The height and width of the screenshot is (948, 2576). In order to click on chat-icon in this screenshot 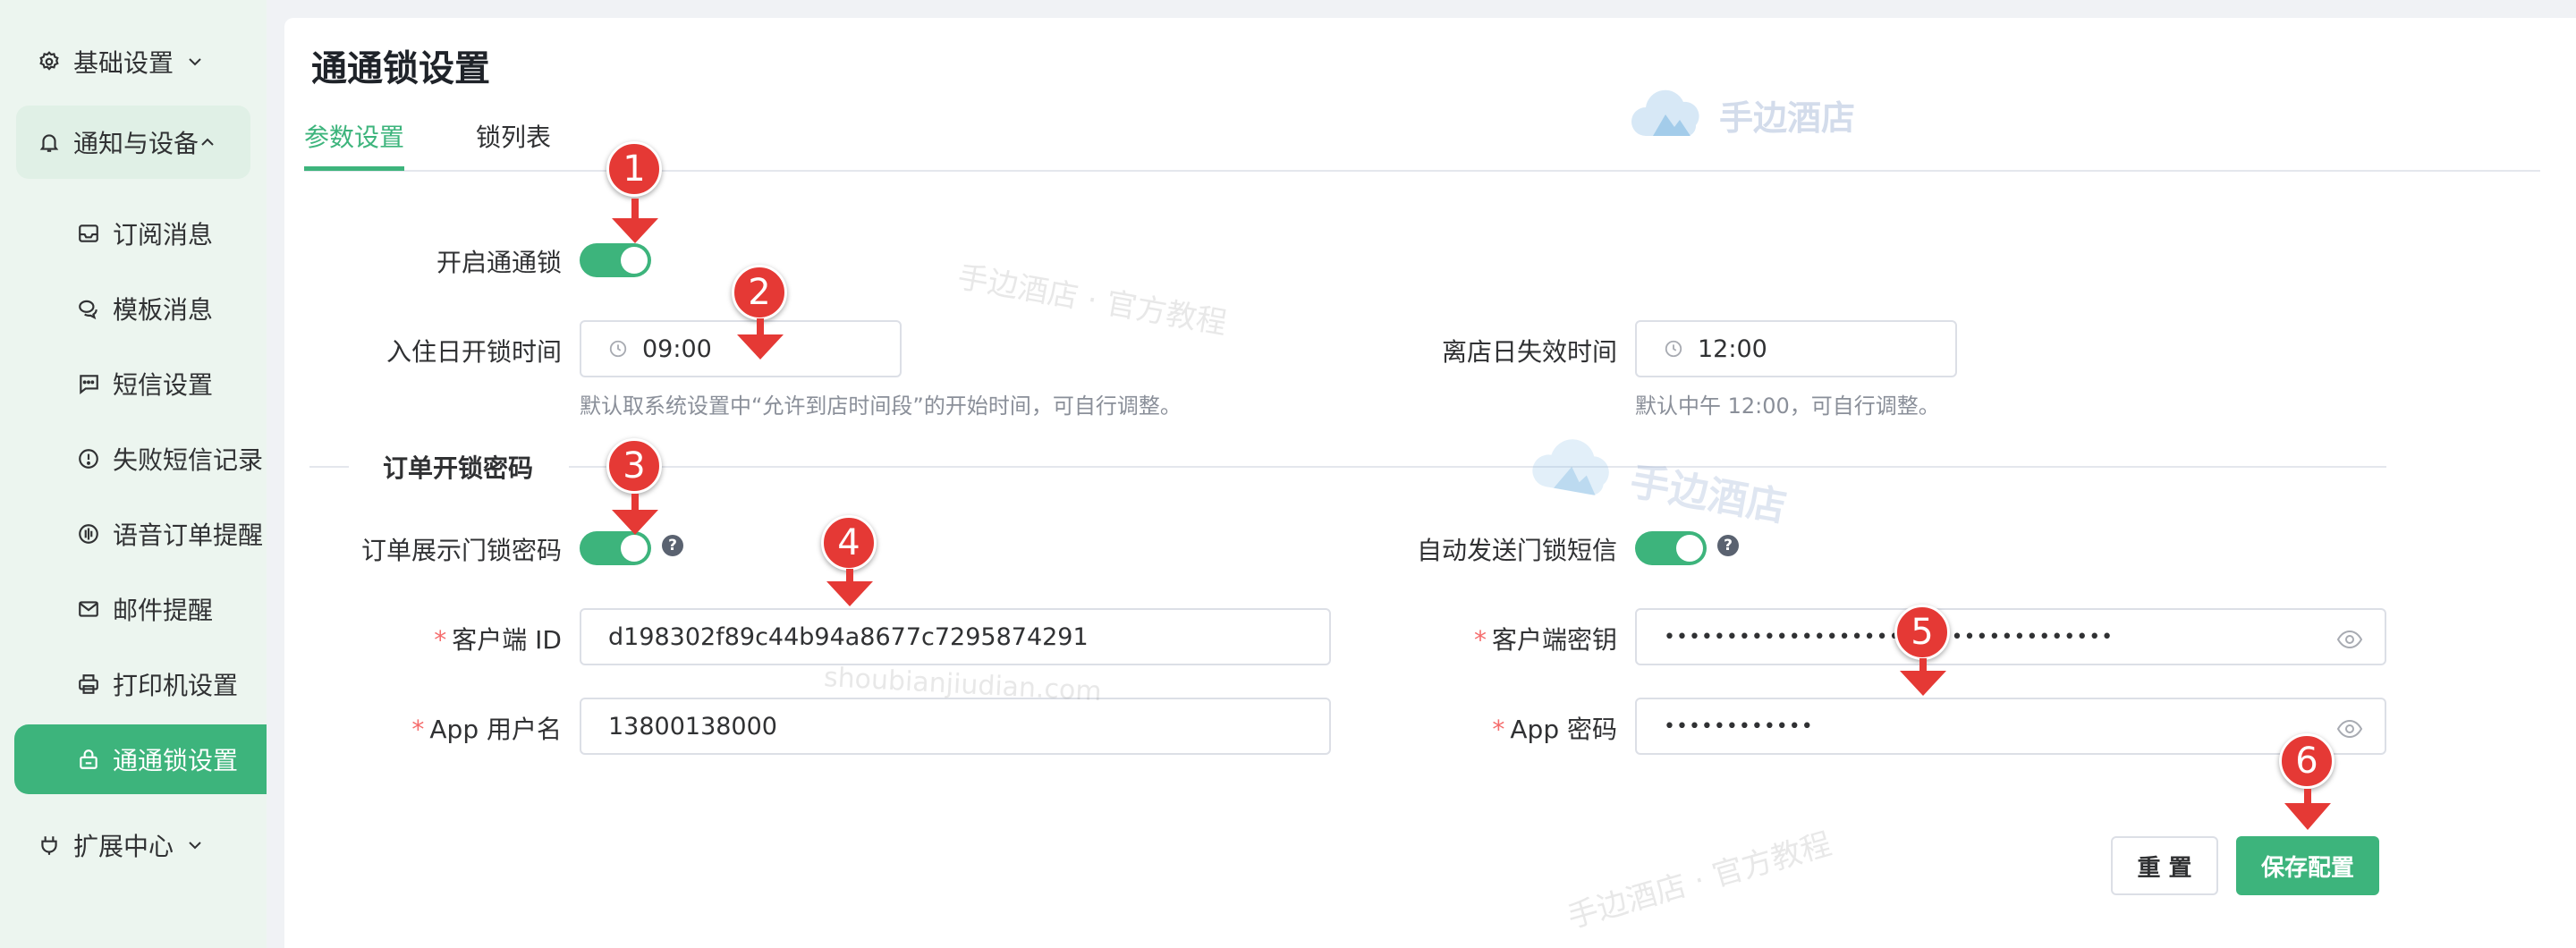, I will do `click(88, 308)`.